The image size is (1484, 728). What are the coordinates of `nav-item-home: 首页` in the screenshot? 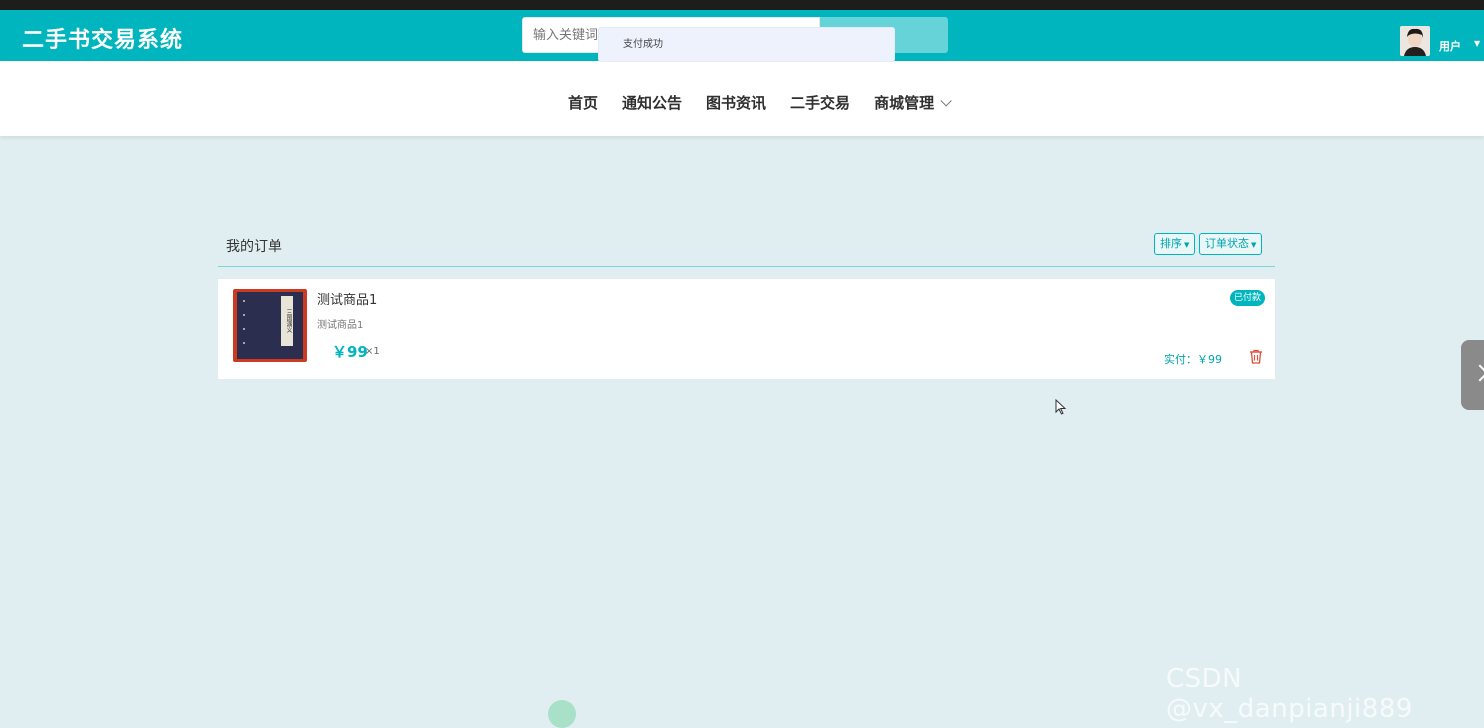 It's located at (583, 102).